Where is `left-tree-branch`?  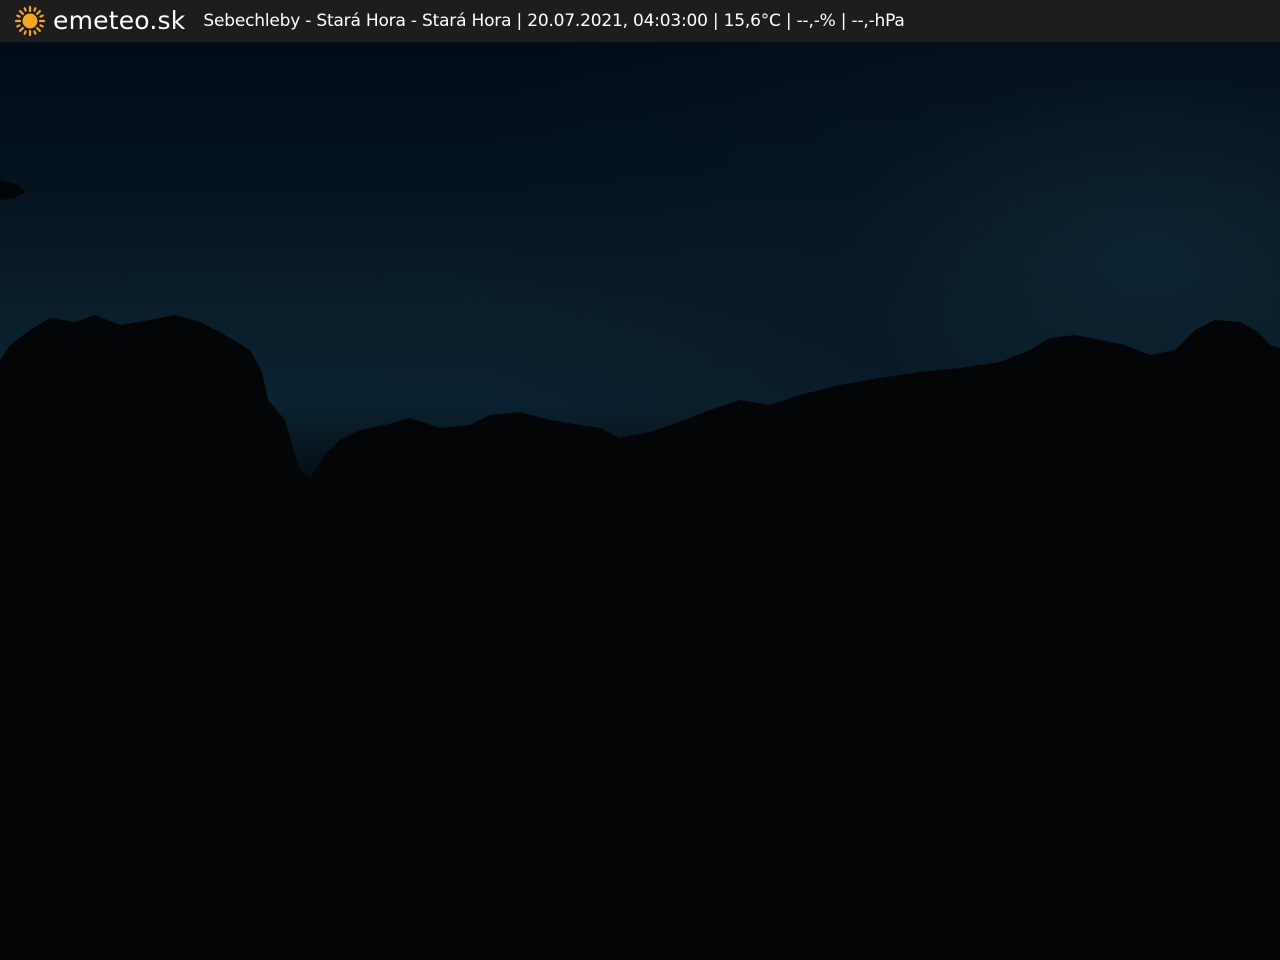 left-tree-branch is located at coordinates (13, 190).